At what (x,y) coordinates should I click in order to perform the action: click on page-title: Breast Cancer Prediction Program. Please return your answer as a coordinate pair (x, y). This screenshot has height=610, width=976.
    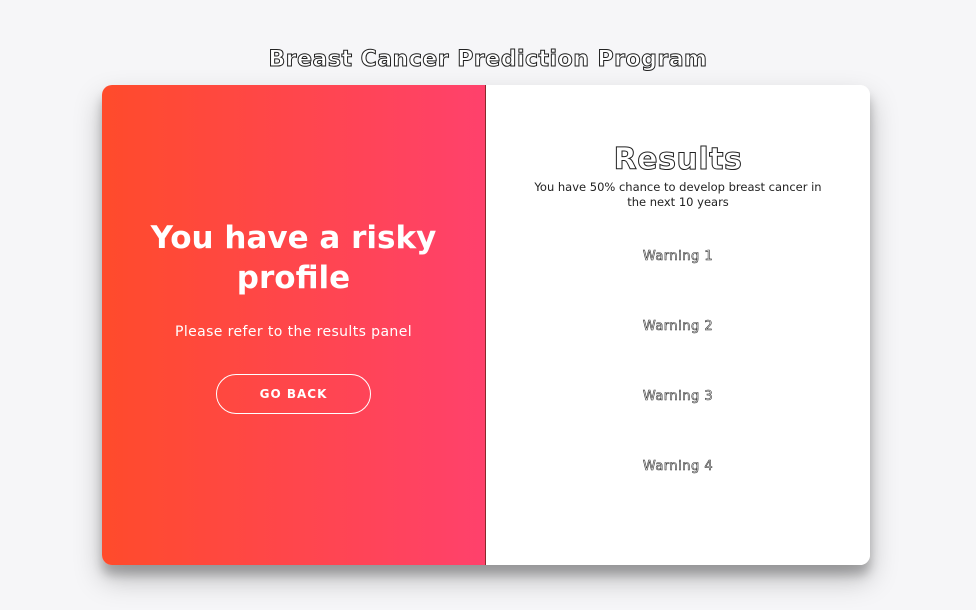
    Looking at the image, I should click on (488, 59).